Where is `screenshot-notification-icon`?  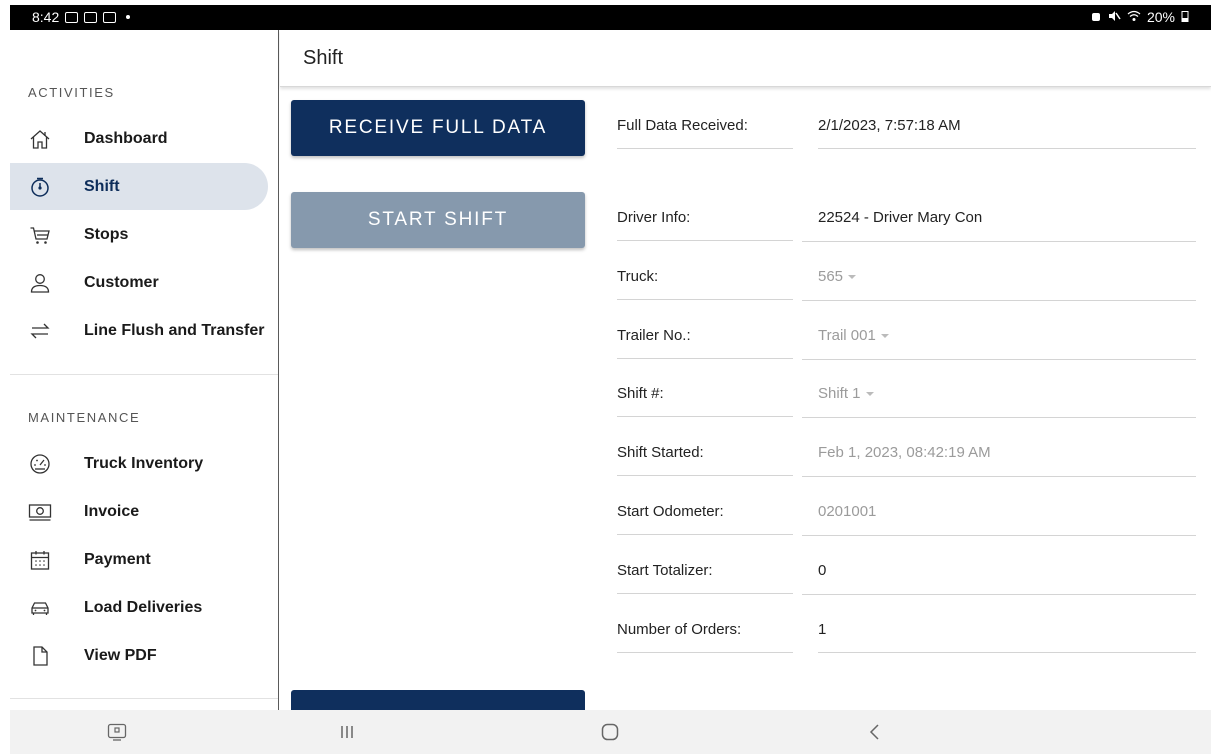
screenshot-notification-icon is located at coordinates (110, 17).